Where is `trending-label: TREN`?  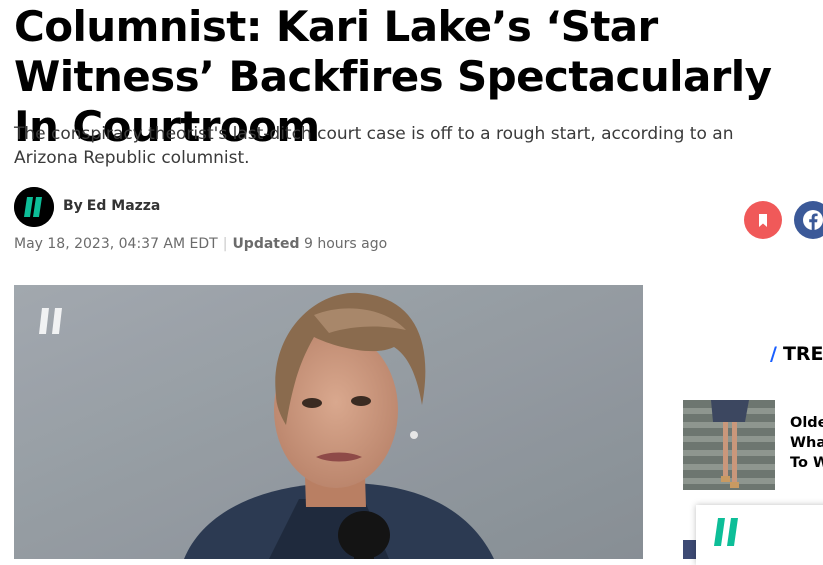
trending-label: TREN is located at coordinates (802, 354).